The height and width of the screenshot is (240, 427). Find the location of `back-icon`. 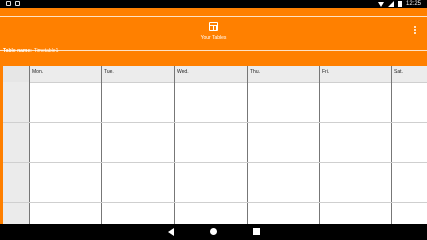

back-icon is located at coordinates (171, 232).